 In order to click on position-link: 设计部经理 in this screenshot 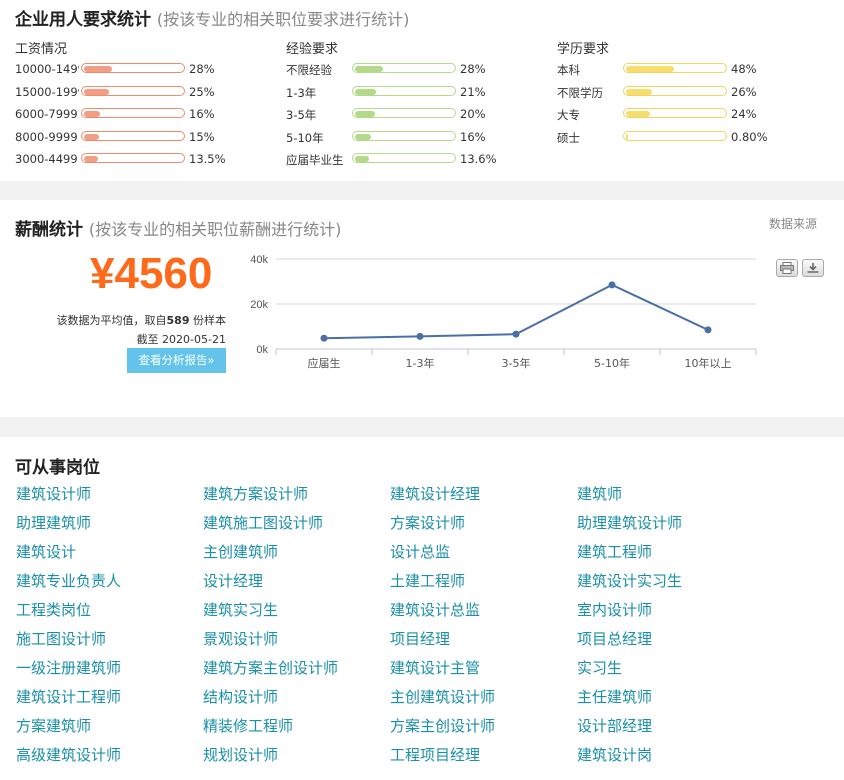, I will do `click(670, 729)`.